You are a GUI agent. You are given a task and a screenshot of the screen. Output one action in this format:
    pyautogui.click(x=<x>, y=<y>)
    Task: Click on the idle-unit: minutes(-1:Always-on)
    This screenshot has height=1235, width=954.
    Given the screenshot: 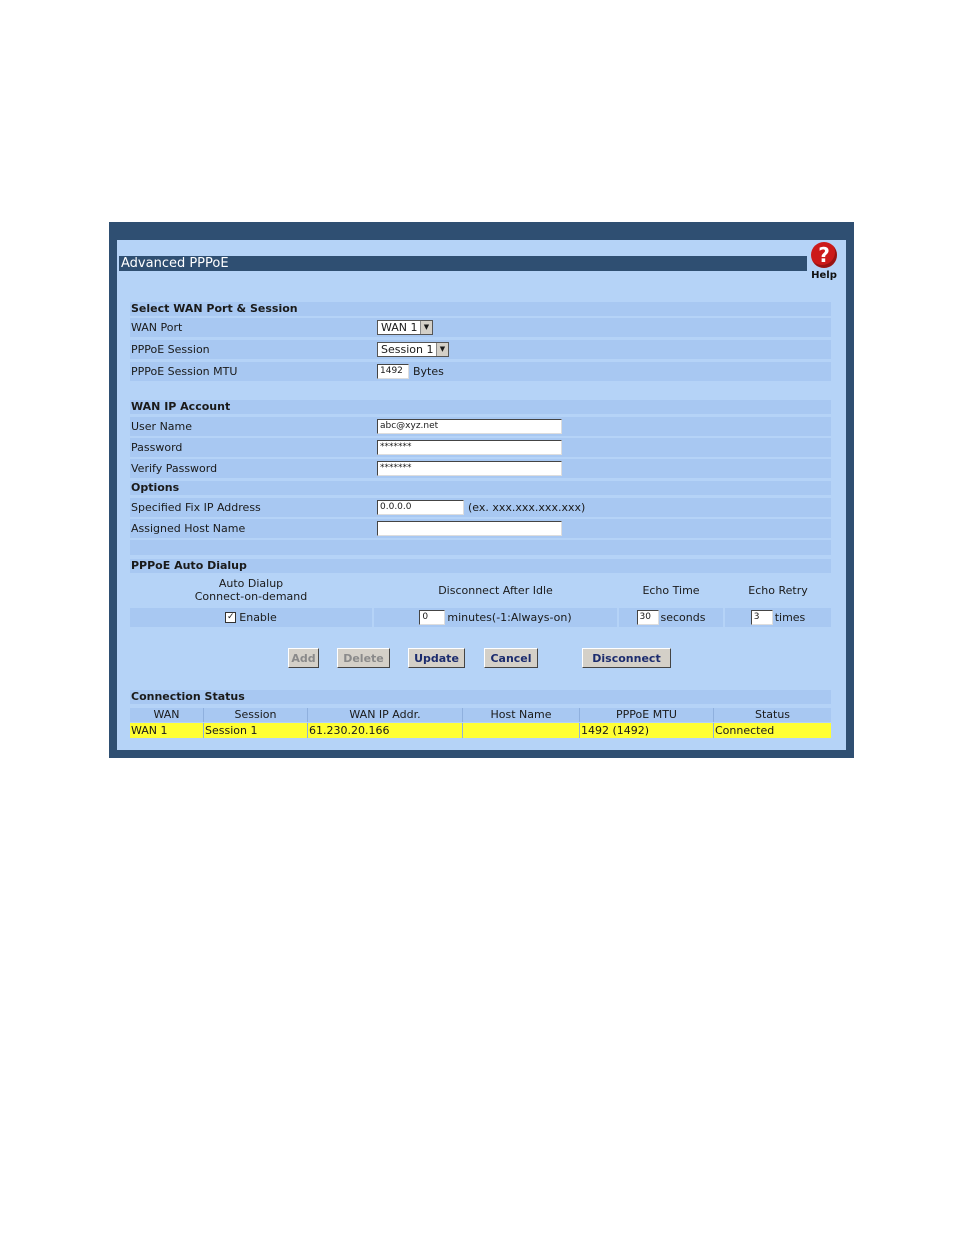 What is the action you would take?
    pyautogui.click(x=509, y=617)
    